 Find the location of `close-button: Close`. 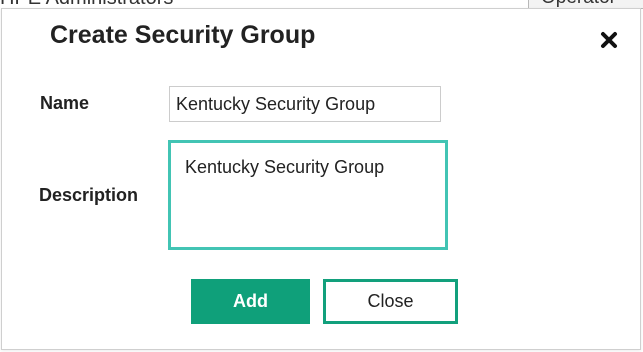

close-button: Close is located at coordinates (390, 301).